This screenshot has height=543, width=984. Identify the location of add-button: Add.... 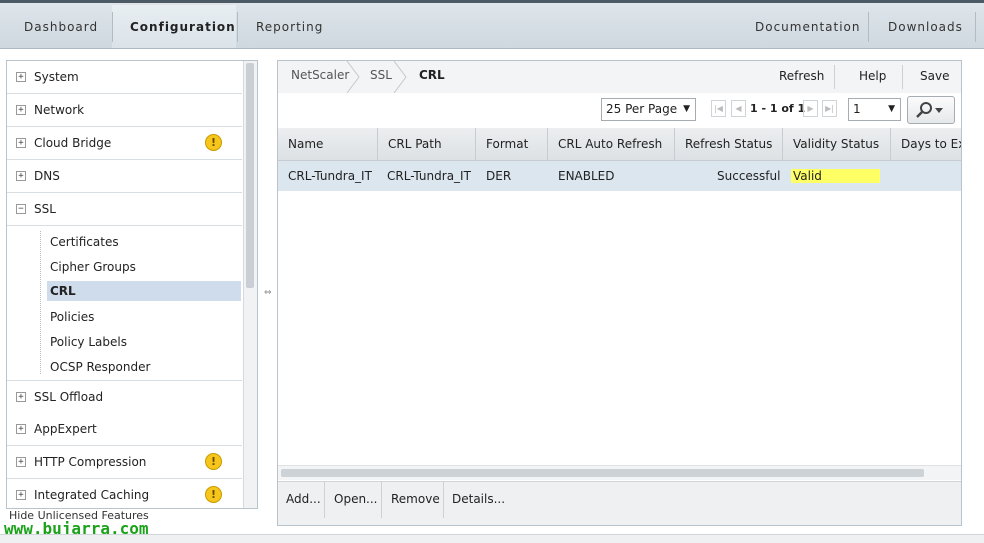
(303, 499).